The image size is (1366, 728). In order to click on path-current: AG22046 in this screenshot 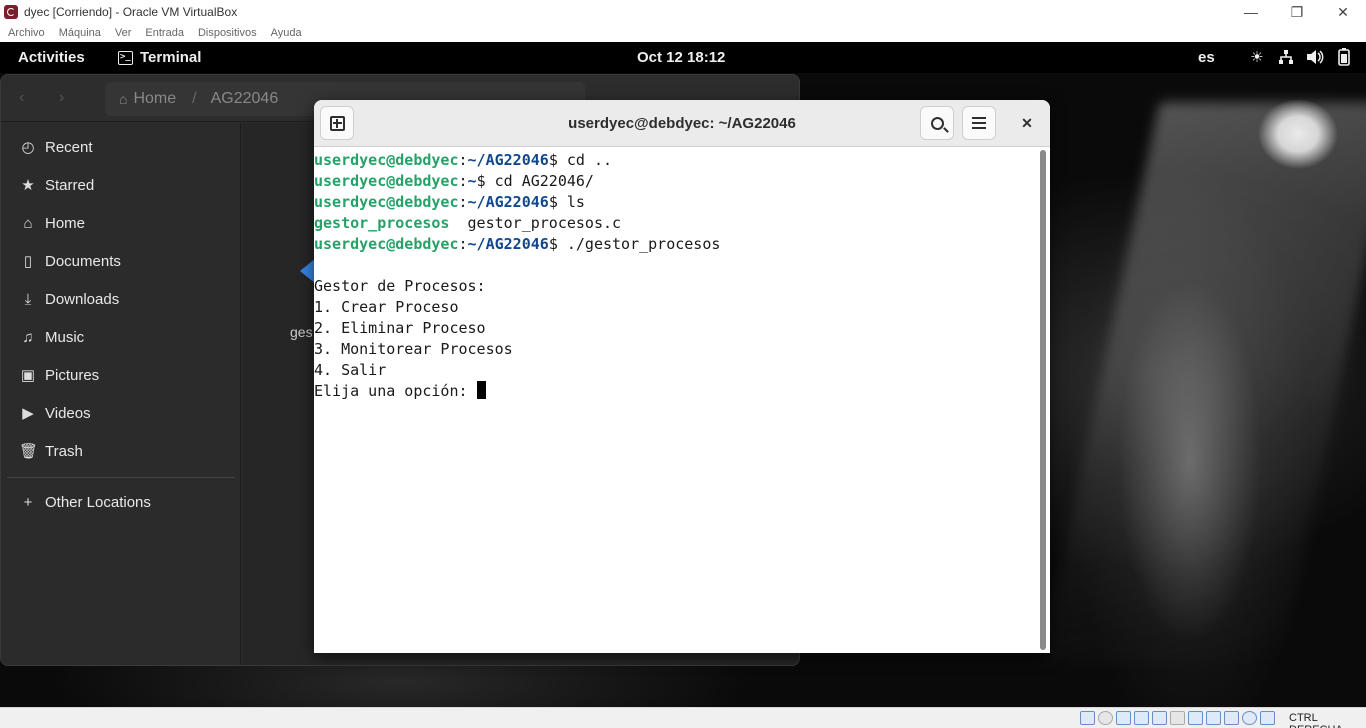, I will do `click(245, 99)`.